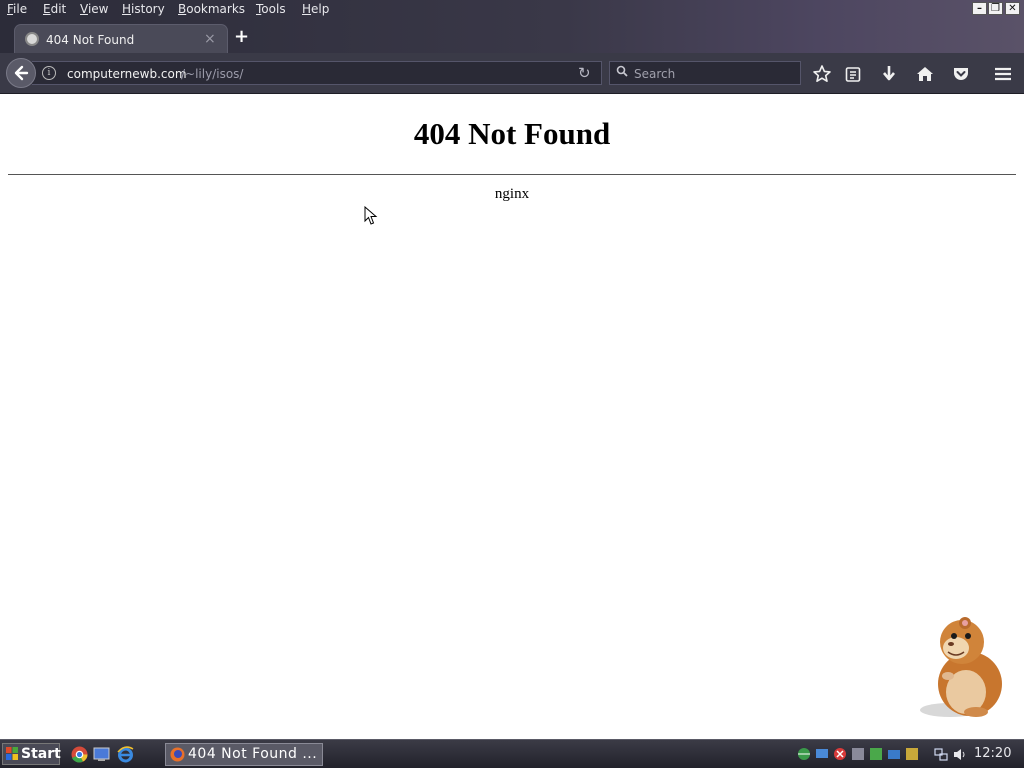  What do you see at coordinates (714, 73) in the screenshot?
I see `search-input` at bounding box center [714, 73].